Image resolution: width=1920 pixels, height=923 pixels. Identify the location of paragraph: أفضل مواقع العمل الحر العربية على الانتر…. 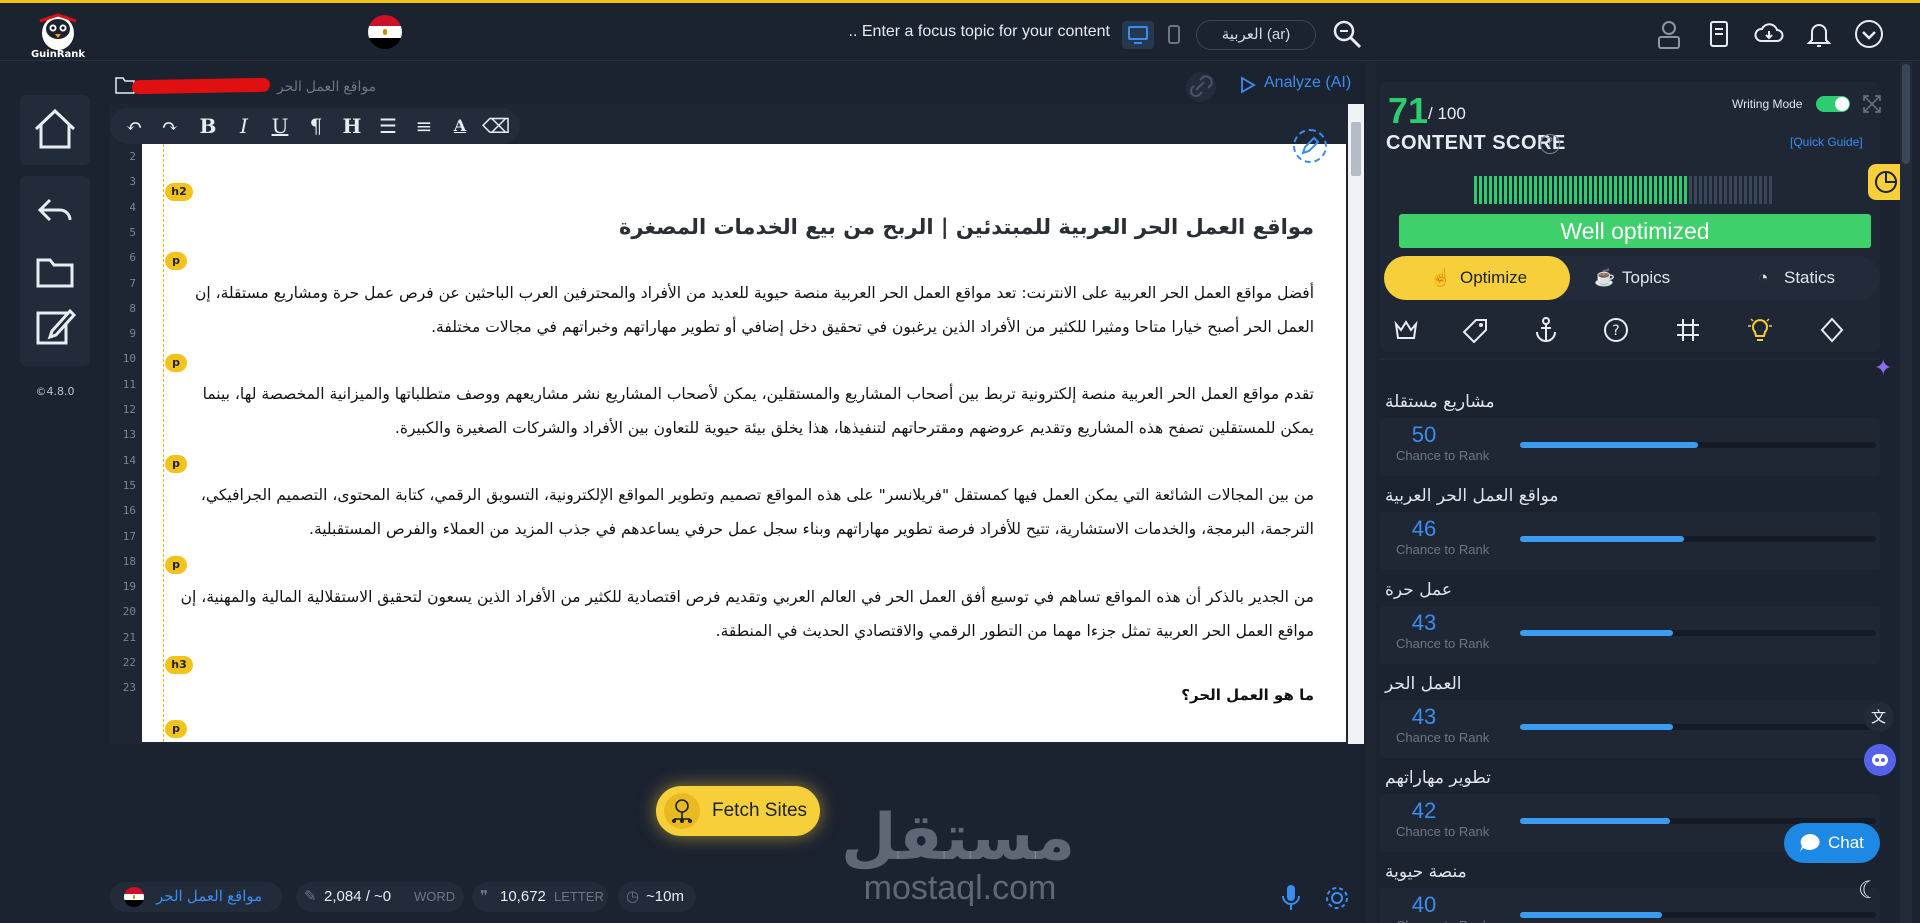
(747, 310).